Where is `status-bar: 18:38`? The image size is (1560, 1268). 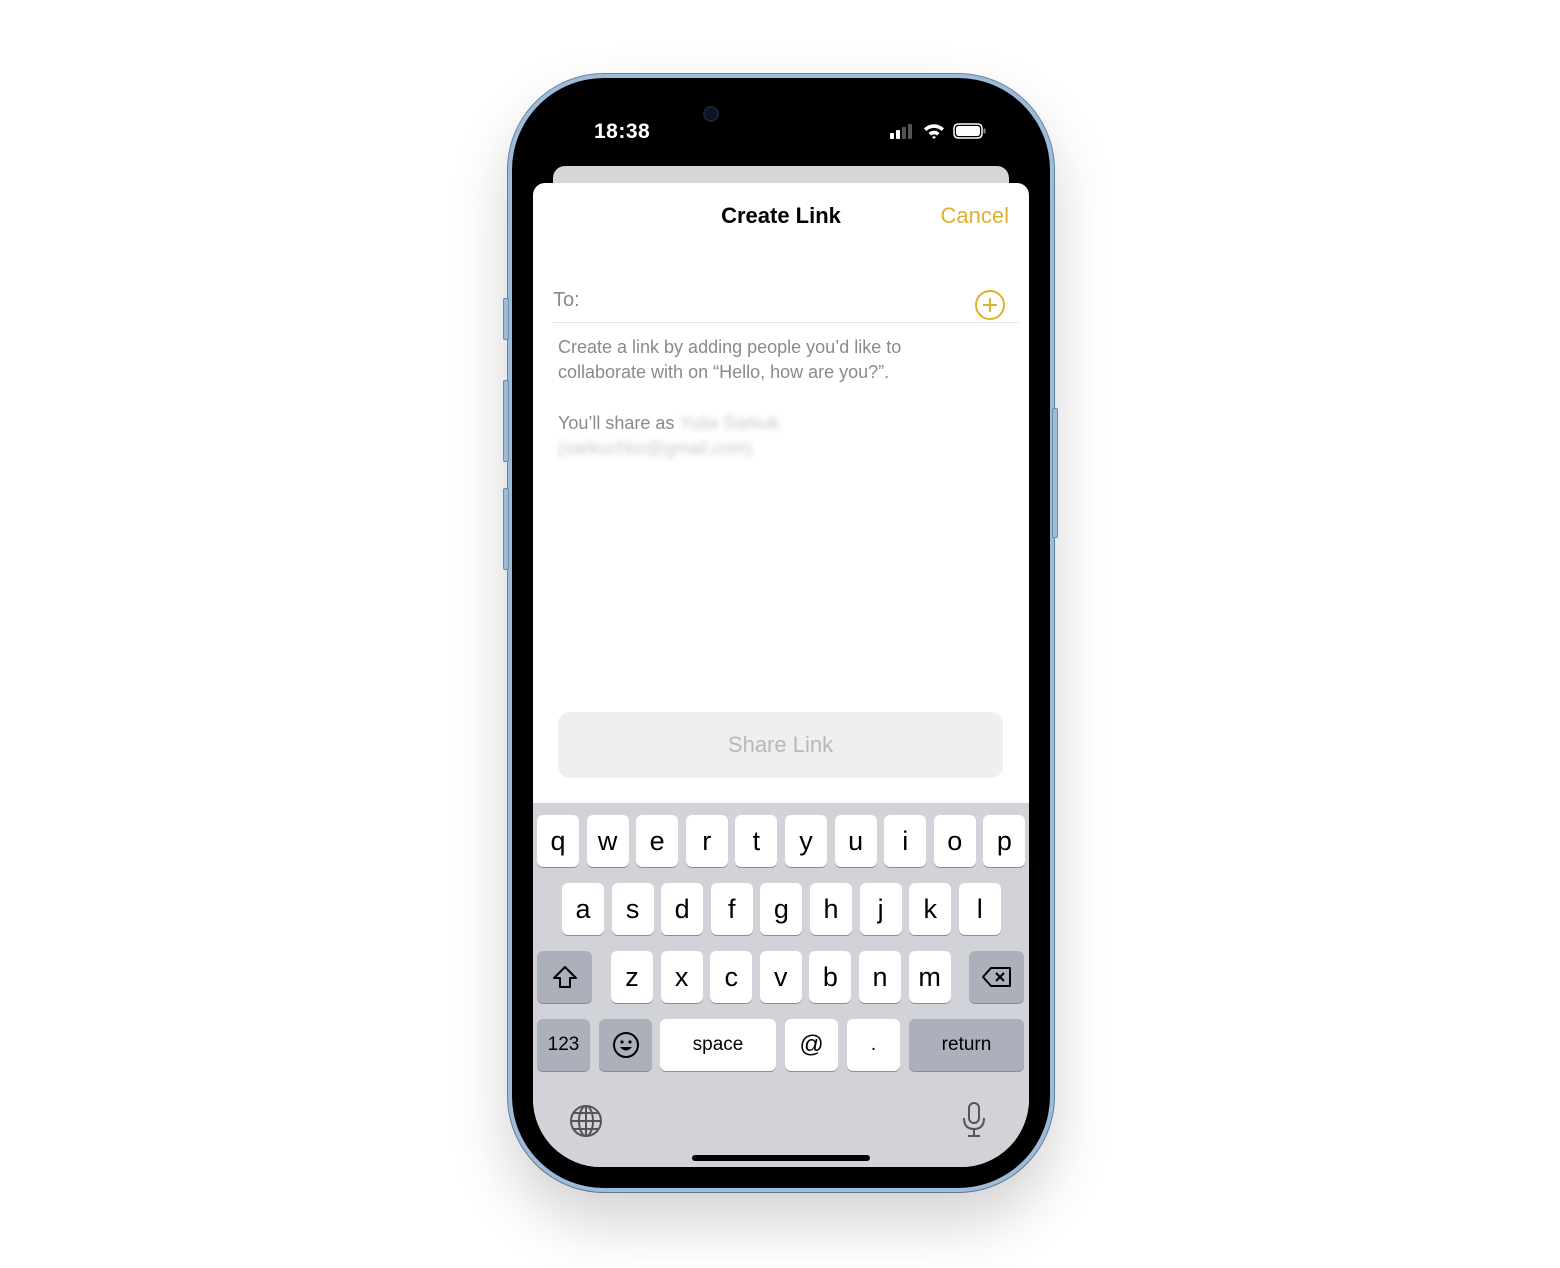
status-bar: 18:38 is located at coordinates (781, 132).